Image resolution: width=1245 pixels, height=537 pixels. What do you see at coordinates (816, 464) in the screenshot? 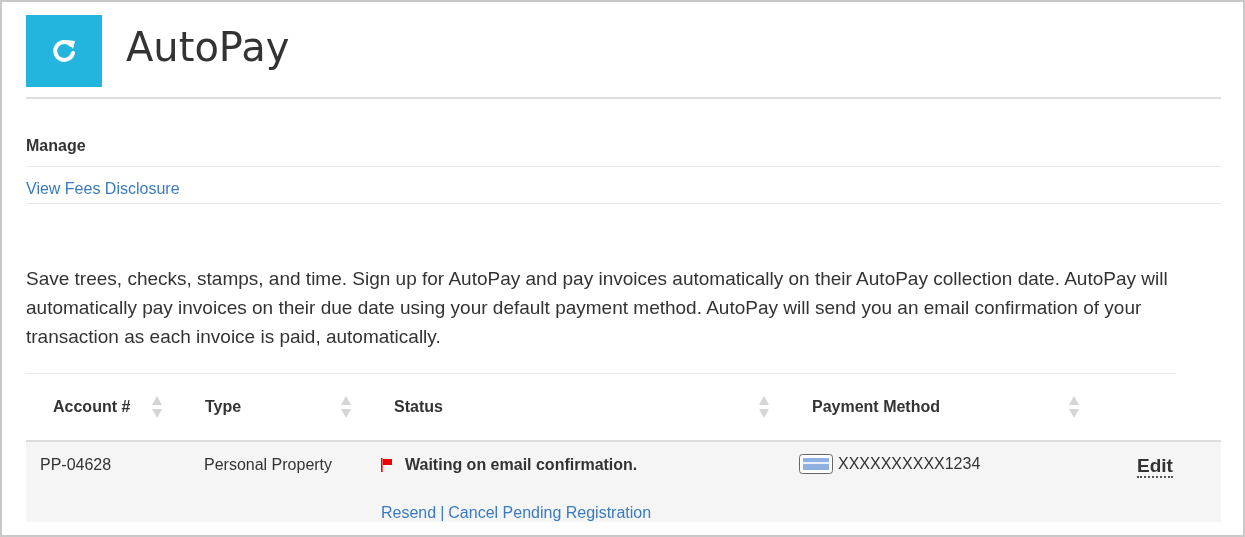
I see `card-icon` at bounding box center [816, 464].